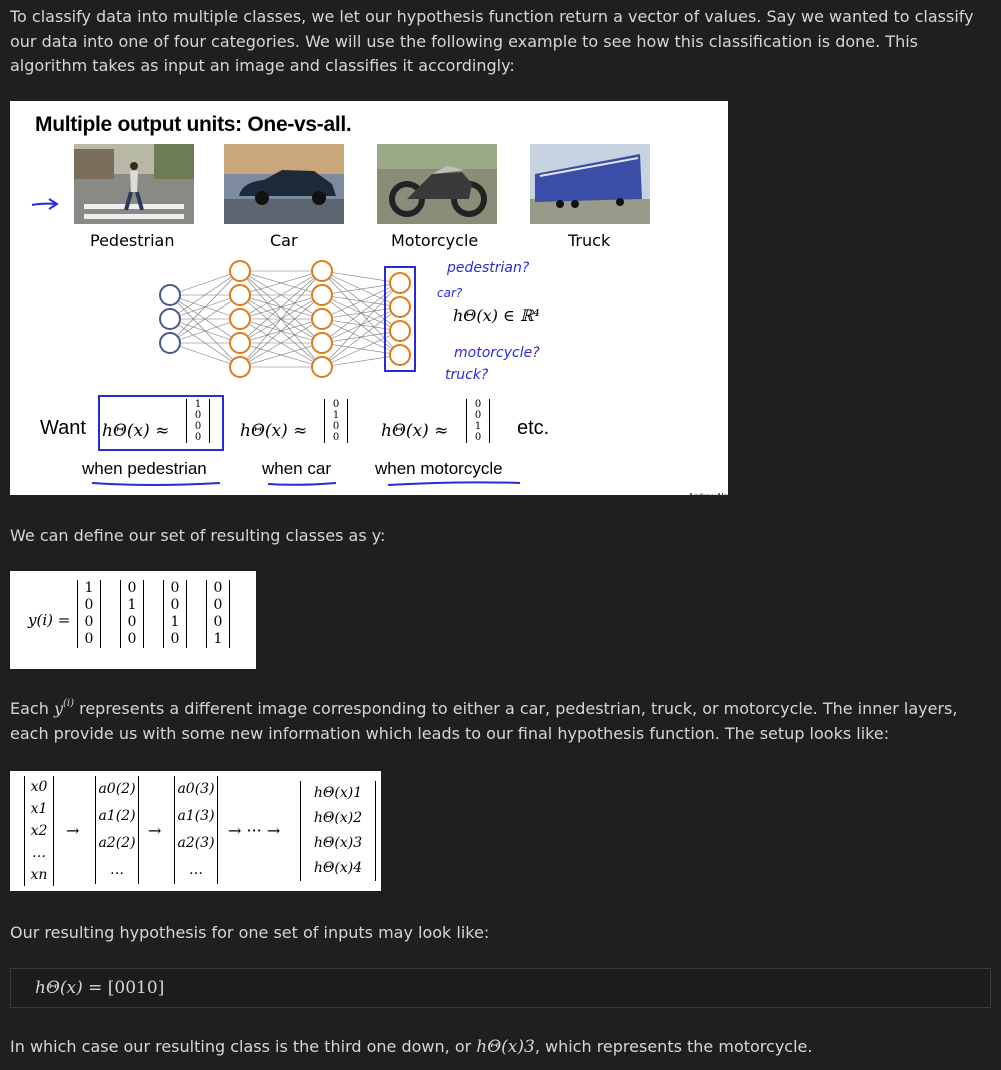 Image resolution: width=1001 pixels, height=1070 pixels. I want to click on when-motorcycle: when motorcycle, so click(439, 468).